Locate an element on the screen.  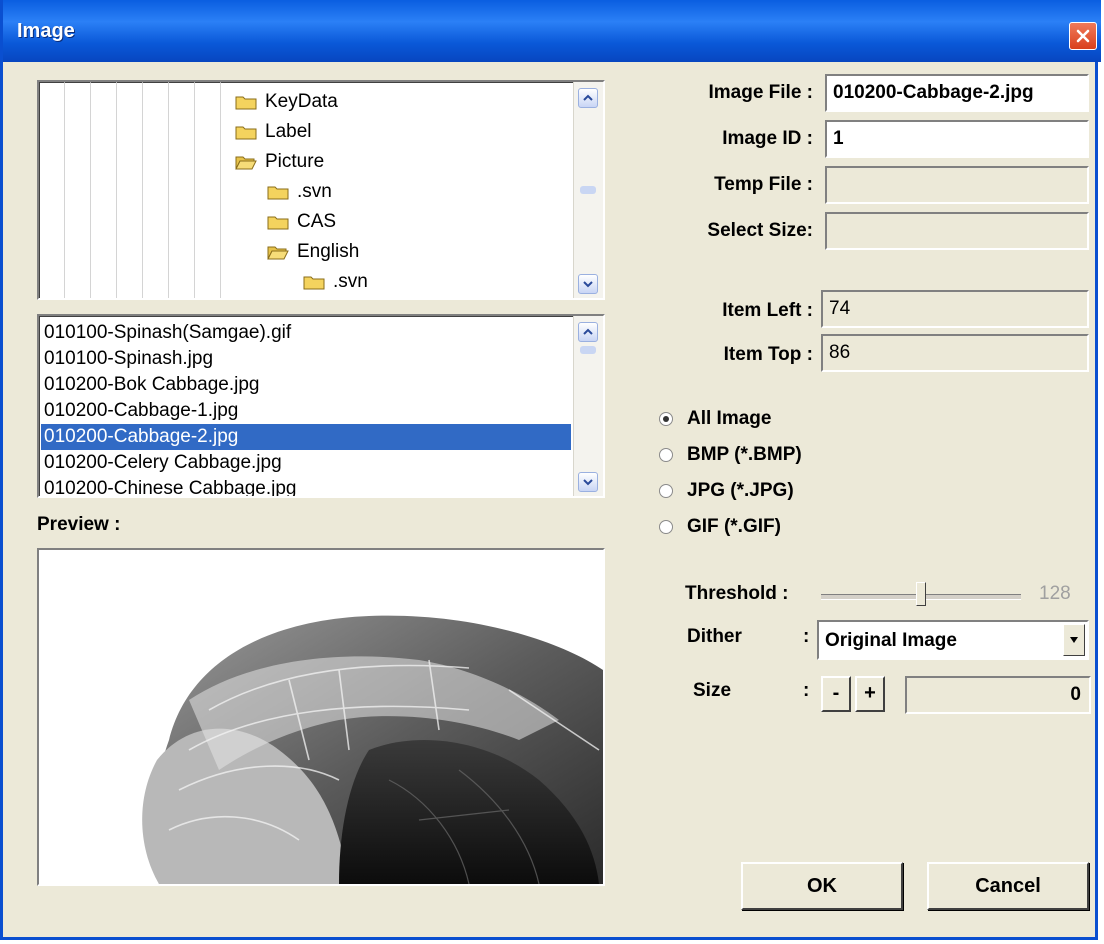
tree-scrollbar is located at coordinates (588, 190).